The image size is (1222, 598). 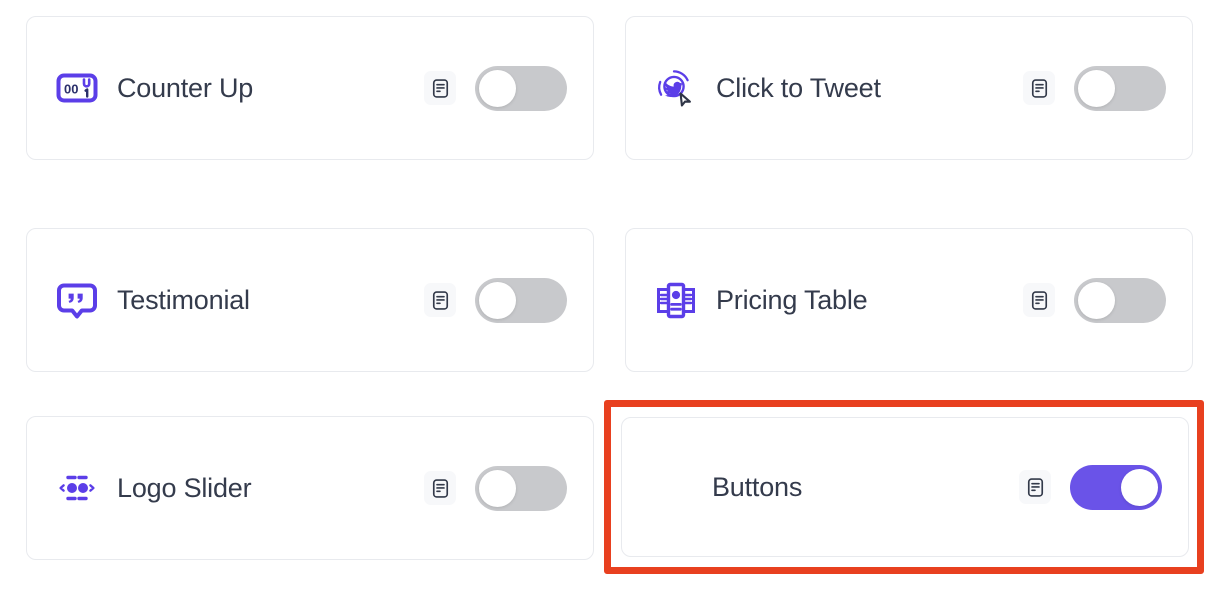 I want to click on widget-card-counter-up: 00 Counter Up, so click(x=310, y=88).